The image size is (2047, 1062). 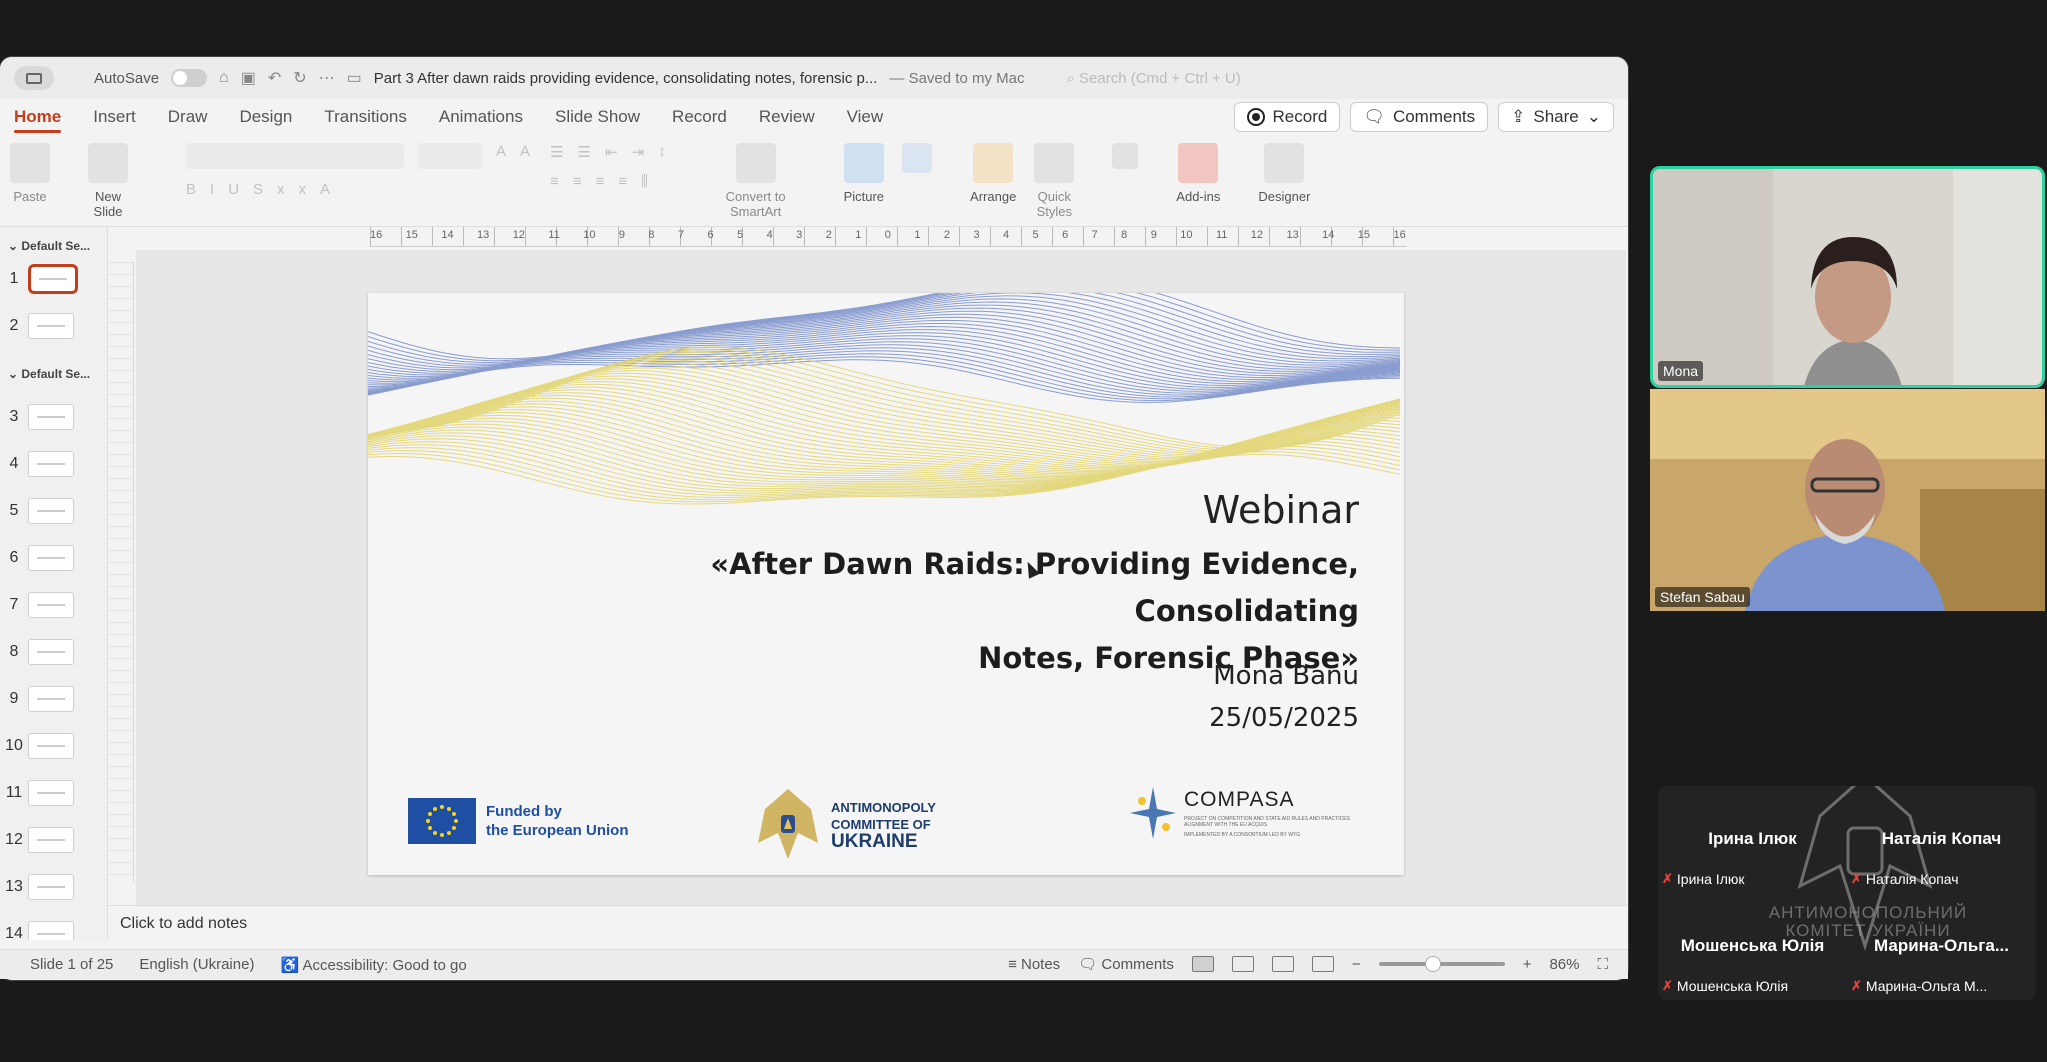 I want to click on outdent-icon: ⇥, so click(x=638, y=152).